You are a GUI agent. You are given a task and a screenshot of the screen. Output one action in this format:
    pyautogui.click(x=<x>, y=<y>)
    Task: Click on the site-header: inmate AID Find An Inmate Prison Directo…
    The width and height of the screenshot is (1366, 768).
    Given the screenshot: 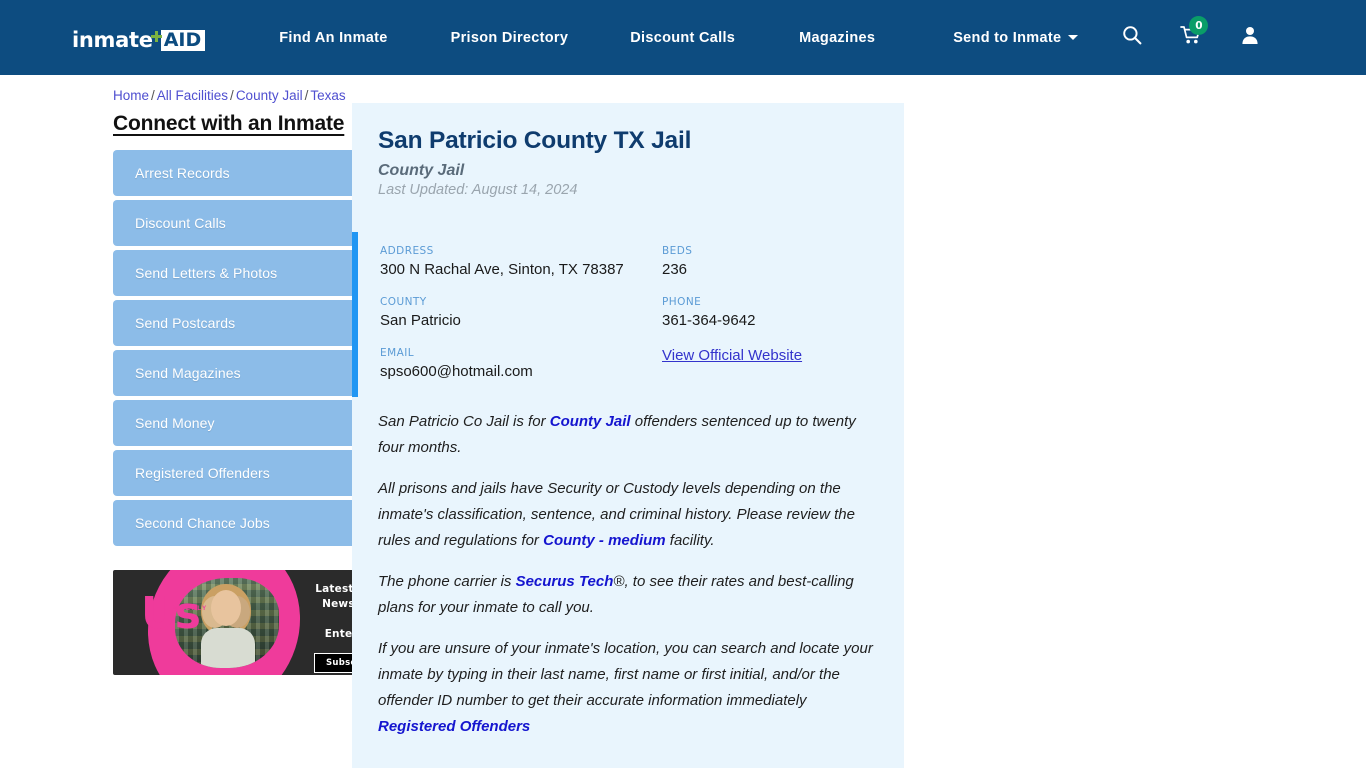 What is the action you would take?
    pyautogui.click(x=683, y=37)
    